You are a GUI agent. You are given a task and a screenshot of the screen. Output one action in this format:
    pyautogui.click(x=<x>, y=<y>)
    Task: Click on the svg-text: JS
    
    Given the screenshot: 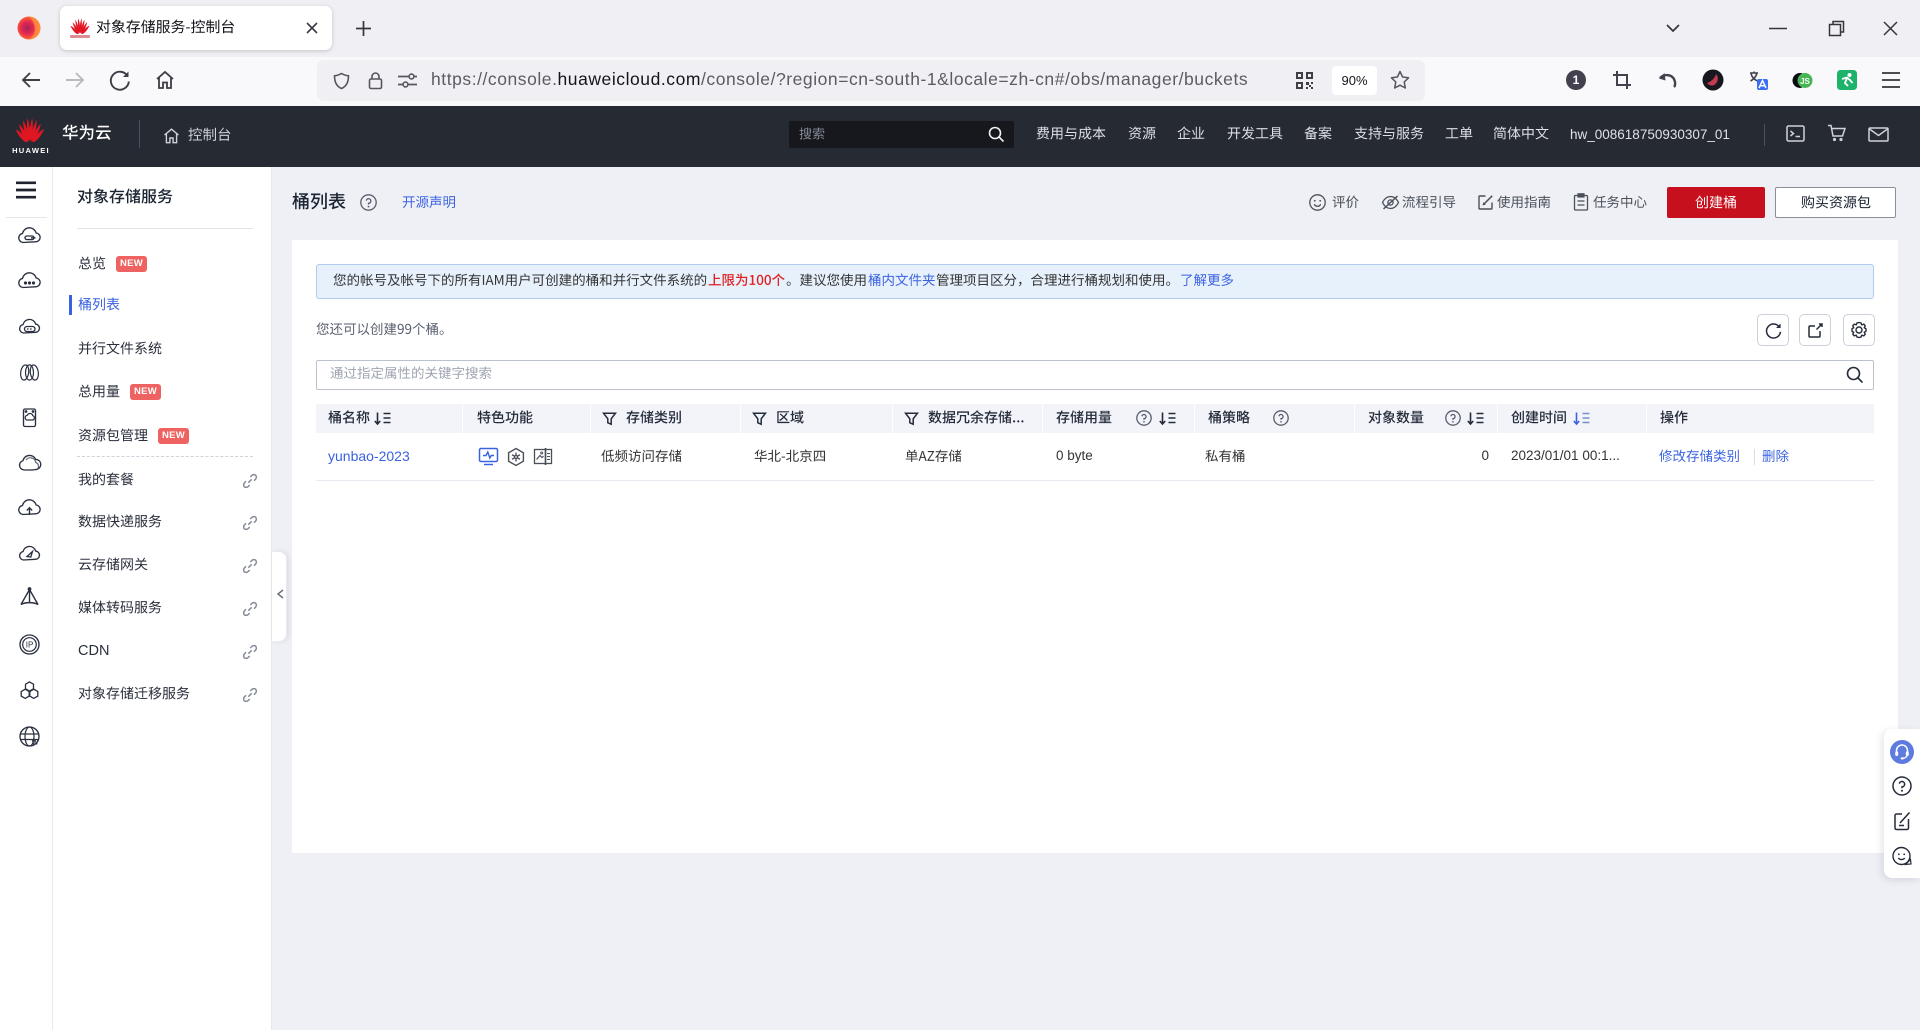 What is the action you would take?
    pyautogui.click(x=1805, y=81)
    